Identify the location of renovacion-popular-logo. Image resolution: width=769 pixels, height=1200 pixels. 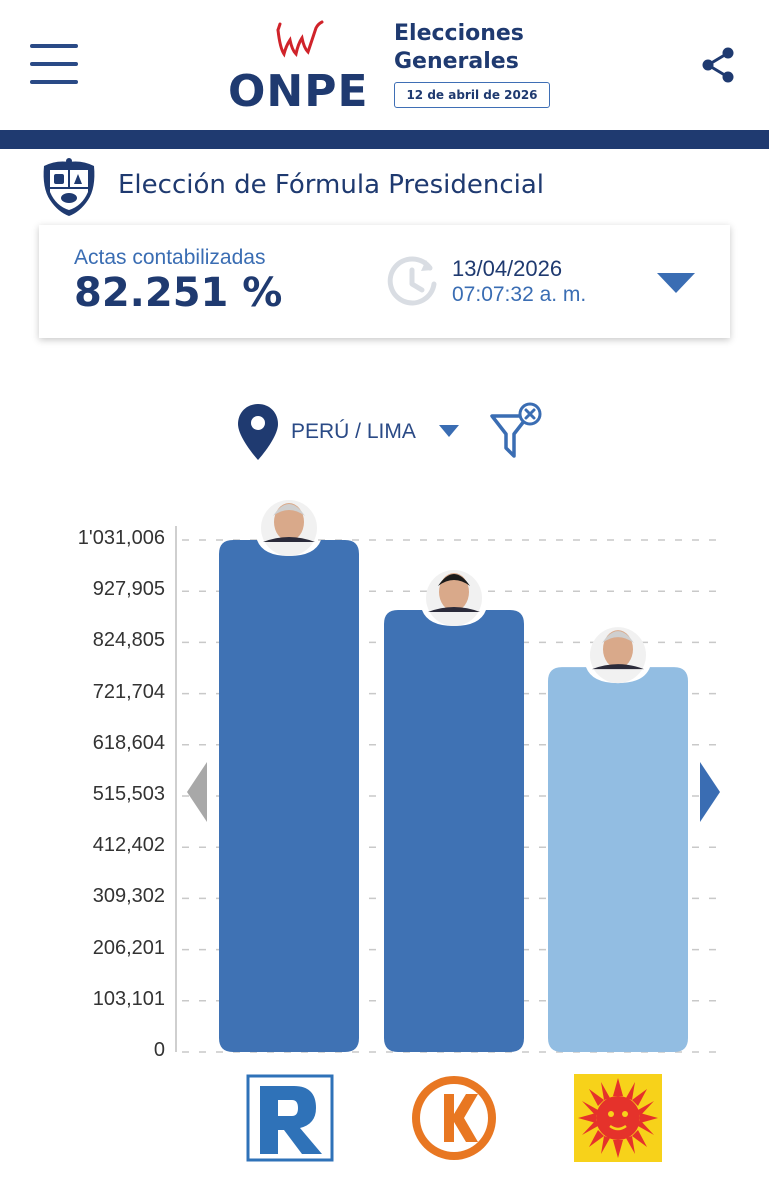
(290, 1118).